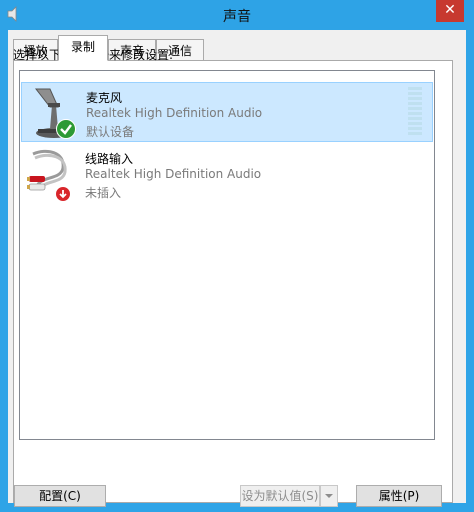 Image resolution: width=474 pixels, height=512 pixels. Describe the element at coordinates (109, 159) in the screenshot. I see `device-name: 线路输入` at that location.